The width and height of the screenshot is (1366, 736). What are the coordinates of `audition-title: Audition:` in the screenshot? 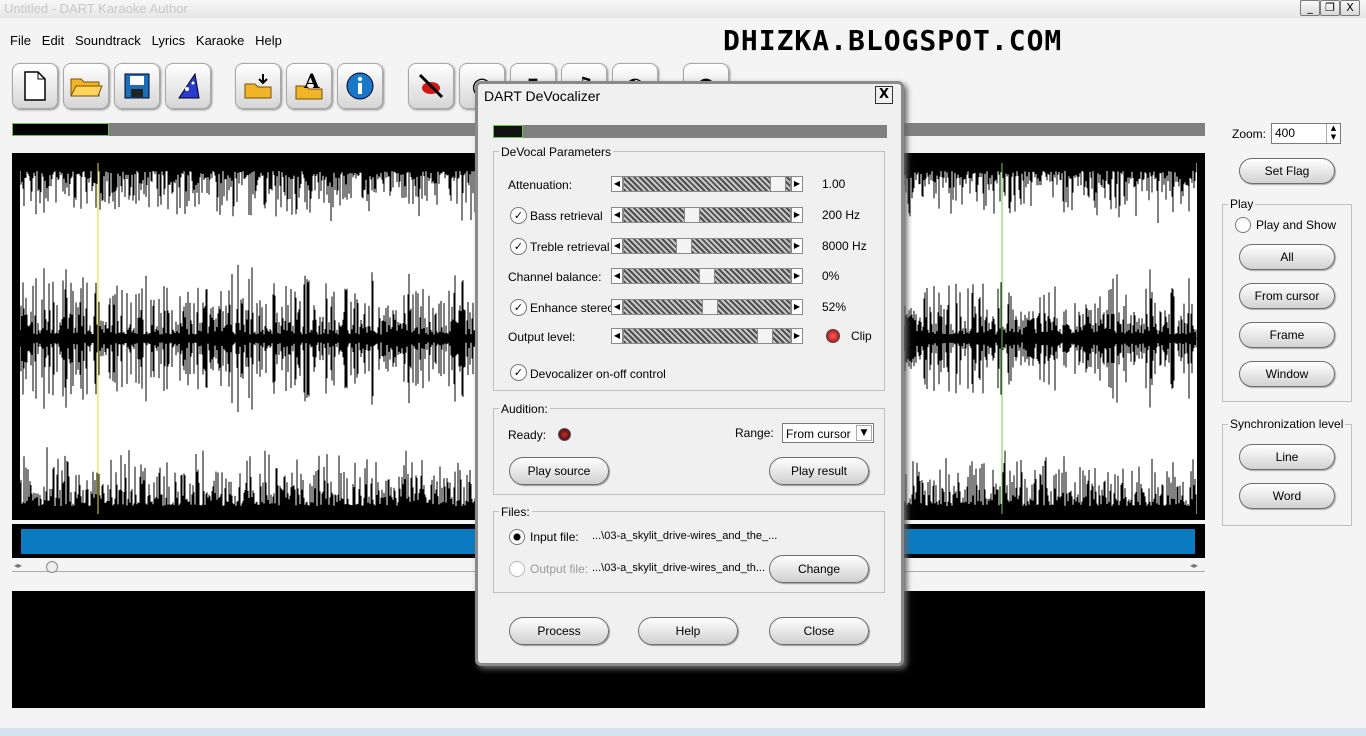 It's located at (524, 409).